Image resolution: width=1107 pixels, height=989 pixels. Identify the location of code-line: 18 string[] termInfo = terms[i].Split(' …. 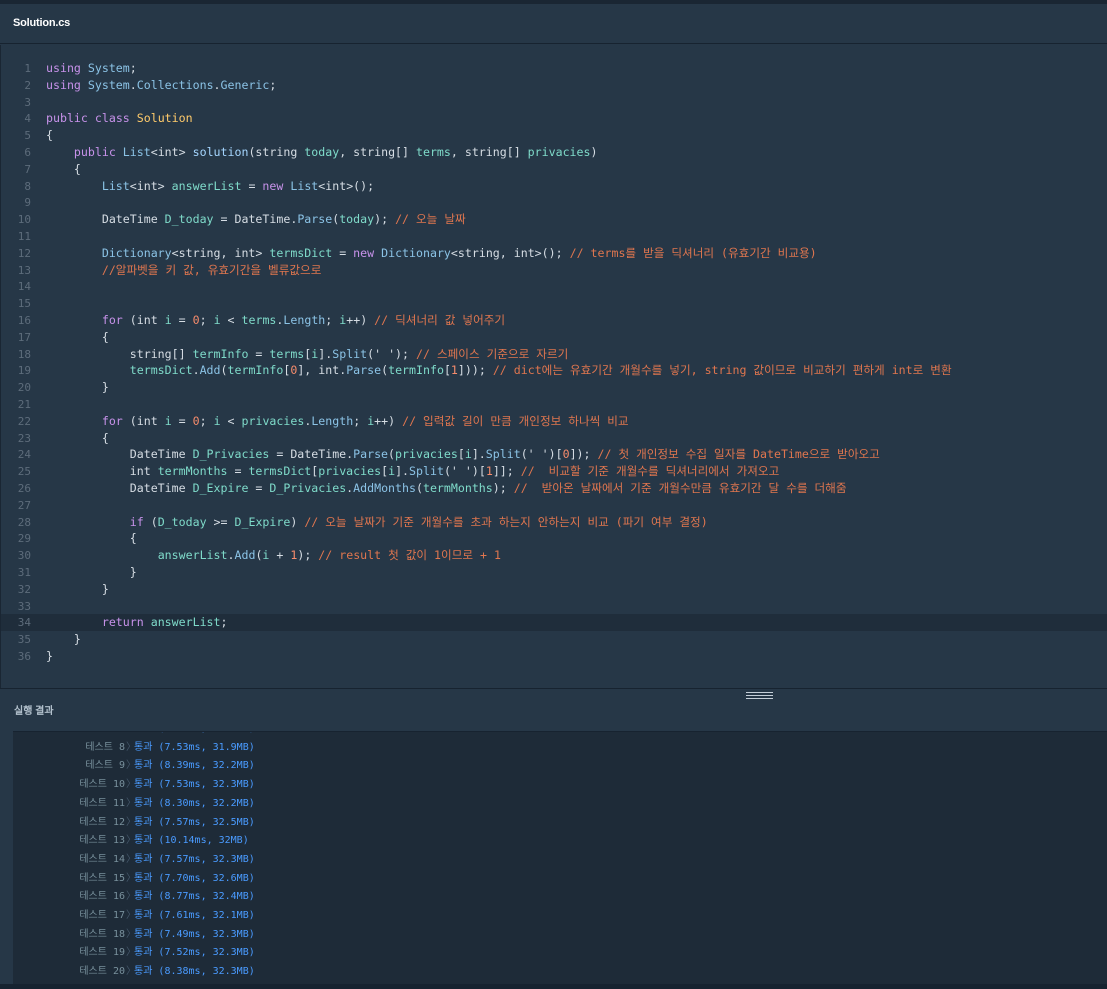
(554, 354).